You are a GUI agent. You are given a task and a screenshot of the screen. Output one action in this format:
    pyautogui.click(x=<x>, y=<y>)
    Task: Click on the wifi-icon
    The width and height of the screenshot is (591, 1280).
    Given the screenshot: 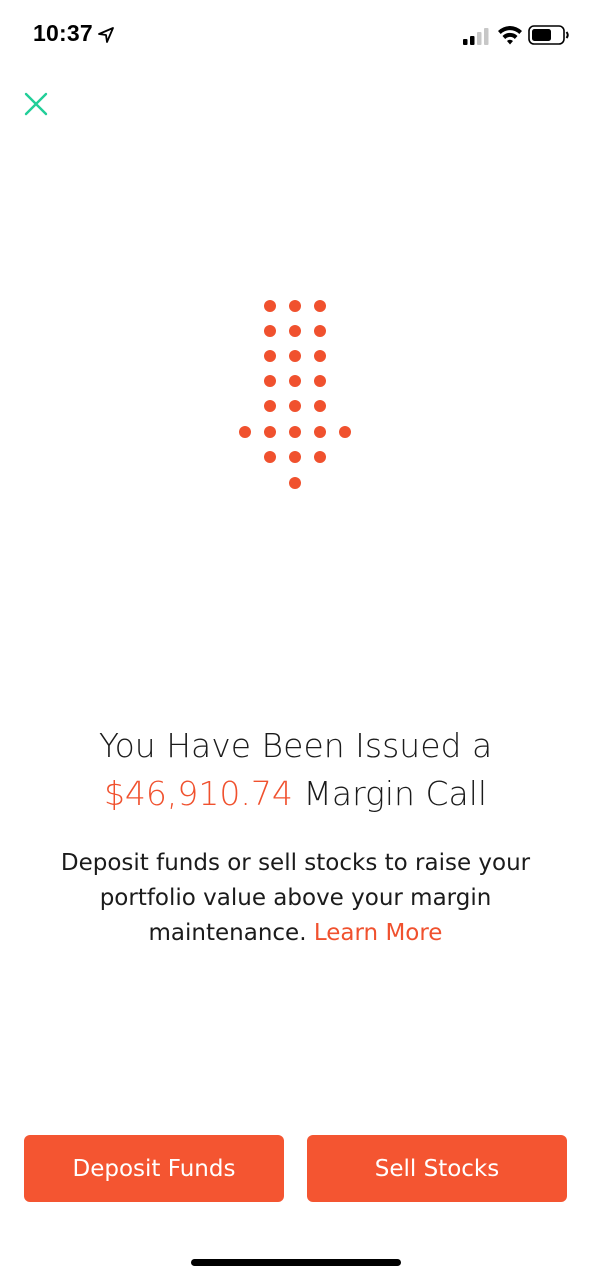 What is the action you would take?
    pyautogui.click(x=510, y=35)
    